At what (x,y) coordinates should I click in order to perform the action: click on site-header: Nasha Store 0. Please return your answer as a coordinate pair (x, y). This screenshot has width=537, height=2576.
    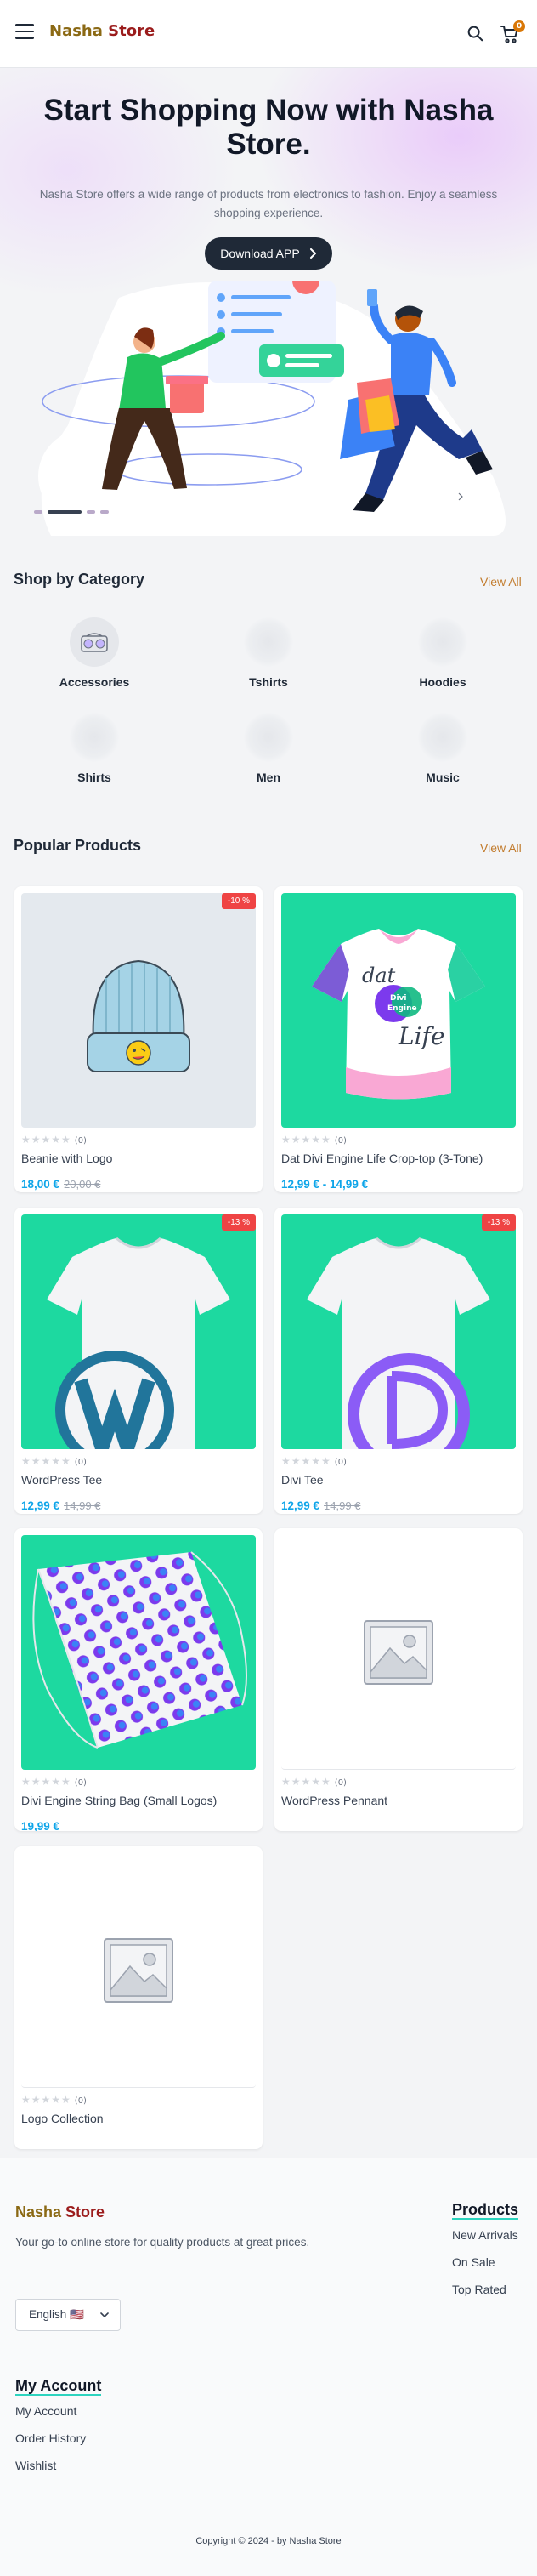
    Looking at the image, I should click on (268, 34).